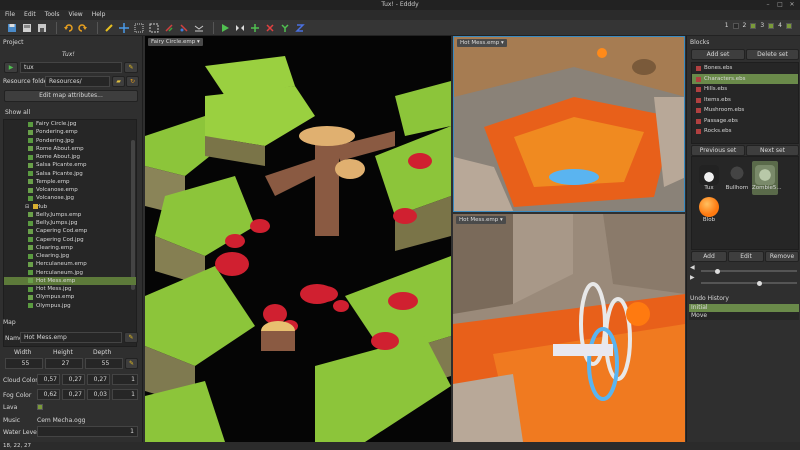 The width and height of the screenshot is (800, 450). Describe the element at coordinates (118, 81) in the screenshot. I see `browse-folder-button: ▰` at that location.